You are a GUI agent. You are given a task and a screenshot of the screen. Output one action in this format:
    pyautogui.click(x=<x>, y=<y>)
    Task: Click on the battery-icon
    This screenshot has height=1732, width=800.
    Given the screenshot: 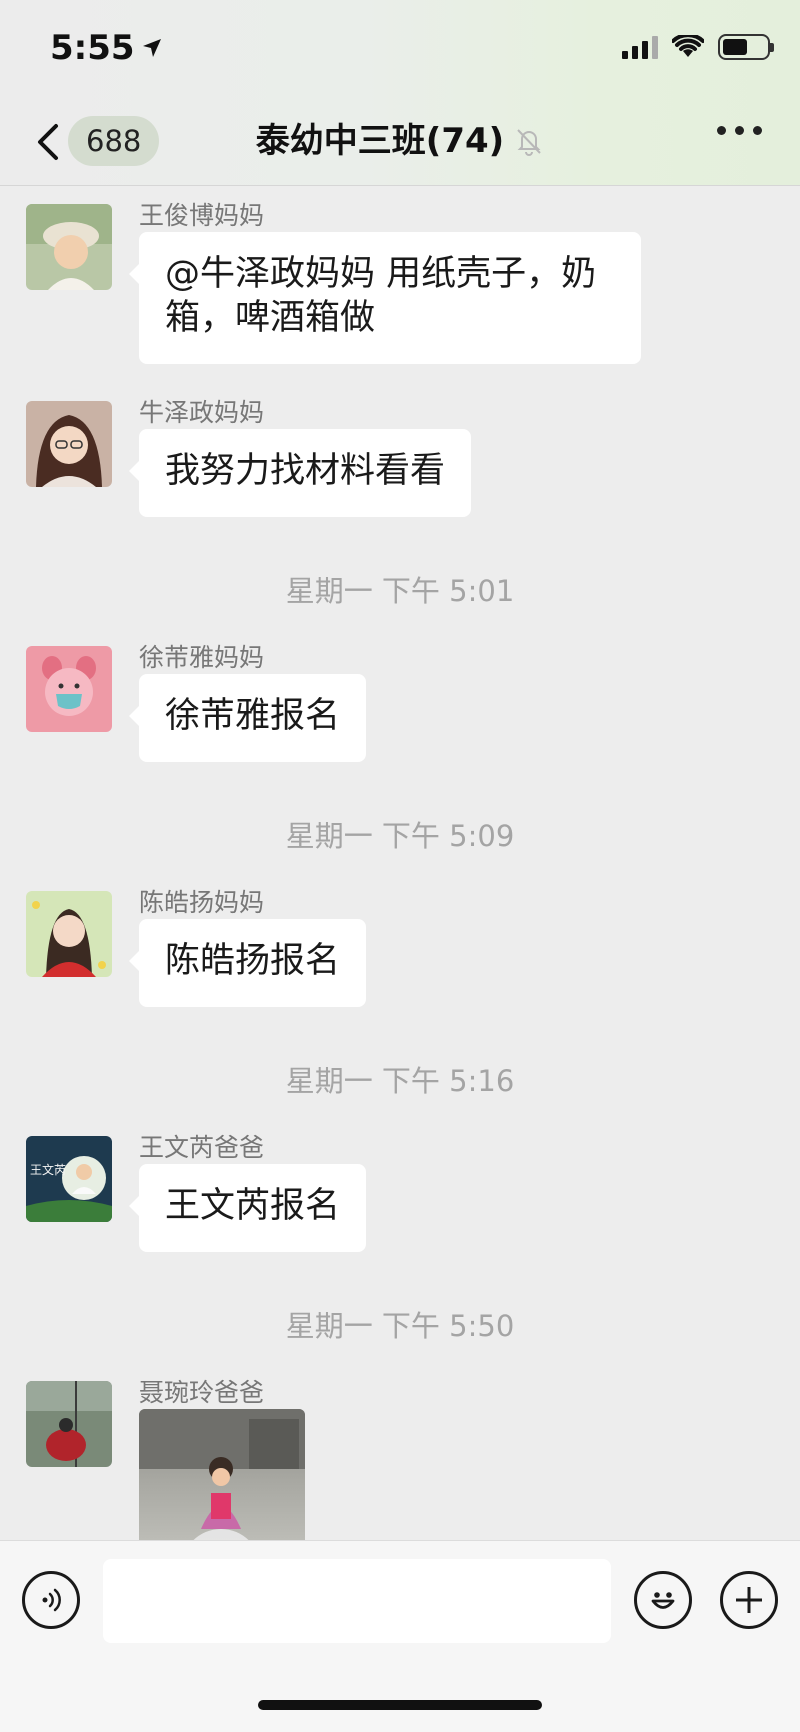 What is the action you would take?
    pyautogui.click(x=746, y=47)
    